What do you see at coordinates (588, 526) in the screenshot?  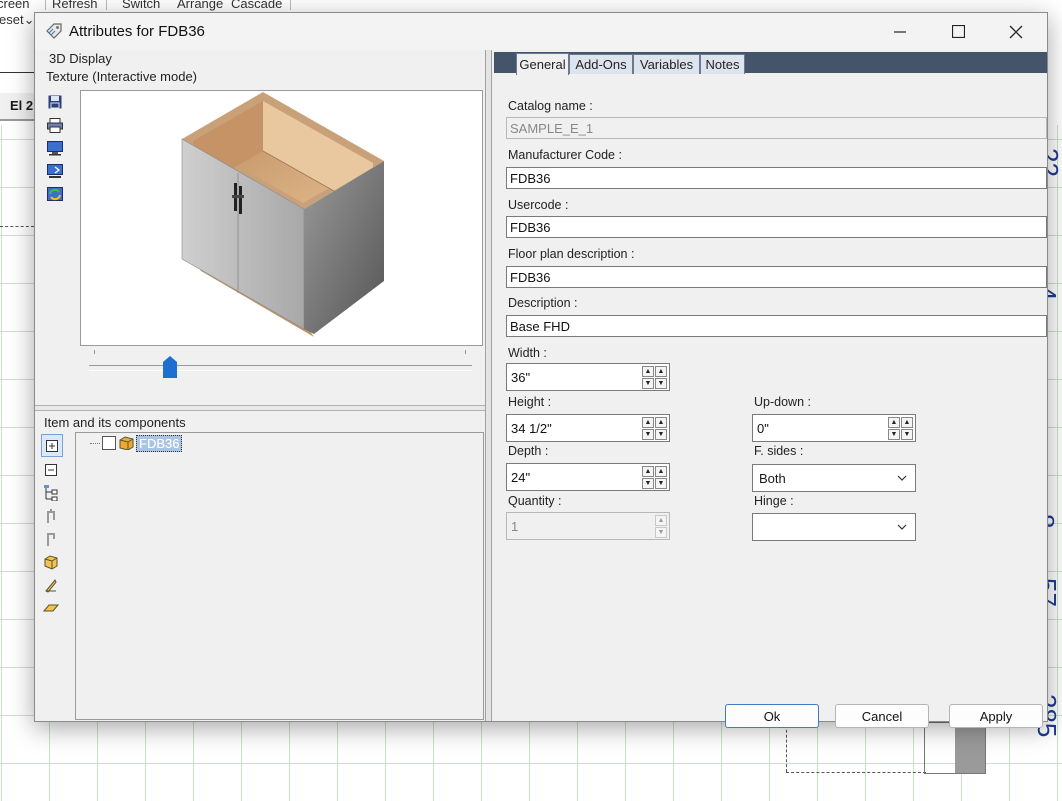 I see `quantity-stepper: 1 ▲ ▼` at bounding box center [588, 526].